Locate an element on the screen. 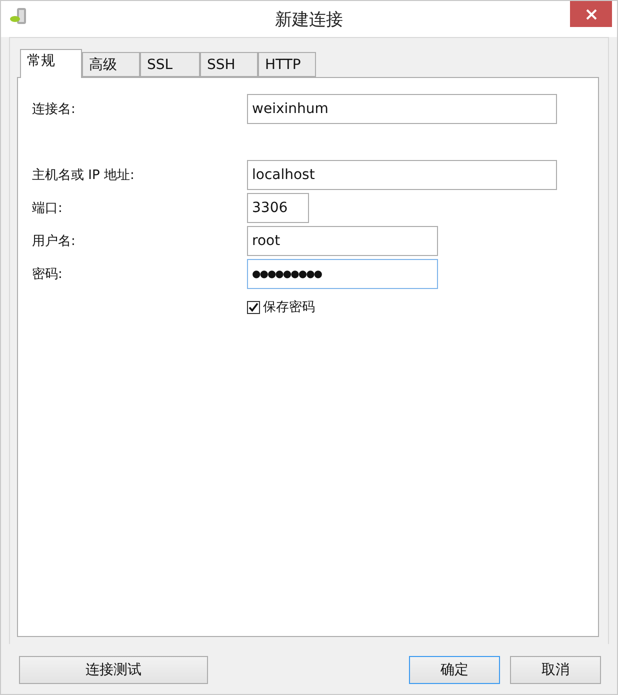 Image resolution: width=618 pixels, height=695 pixels. dialog-button: 取消 is located at coordinates (555, 670).